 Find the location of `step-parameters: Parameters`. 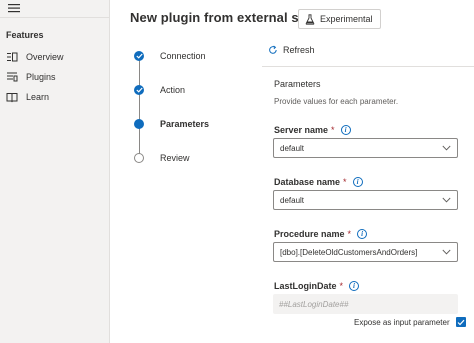

step-parameters: Parameters is located at coordinates (167, 124).